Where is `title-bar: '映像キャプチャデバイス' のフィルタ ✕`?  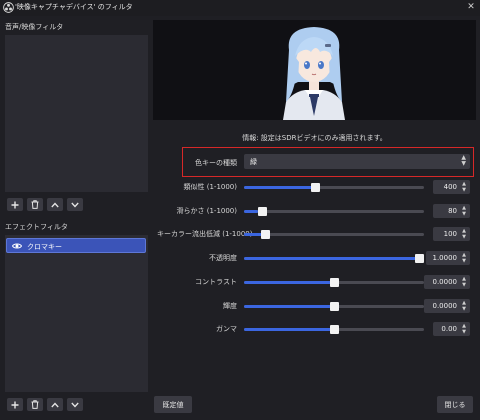 title-bar: '映像キャプチャデバイス' のフィルタ ✕ is located at coordinates (240, 8).